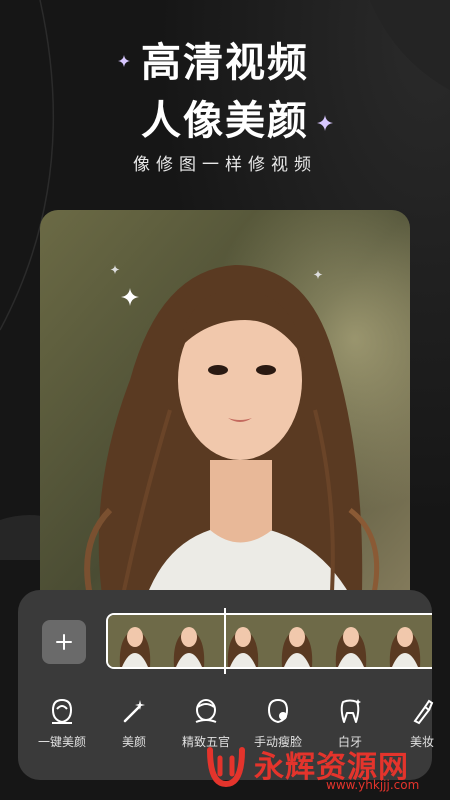 The width and height of the screenshot is (450, 800). What do you see at coordinates (423, 712) in the screenshot?
I see `makeup-brush-icon` at bounding box center [423, 712].